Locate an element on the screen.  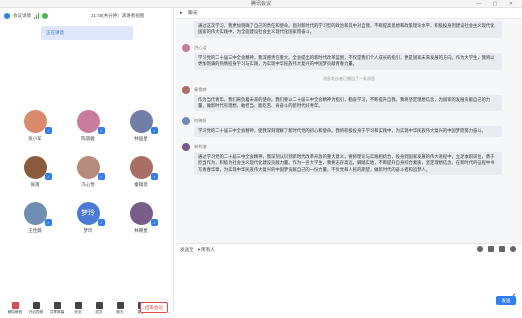
sender-name: 洪心洁 is located at coordinates (200, 47).